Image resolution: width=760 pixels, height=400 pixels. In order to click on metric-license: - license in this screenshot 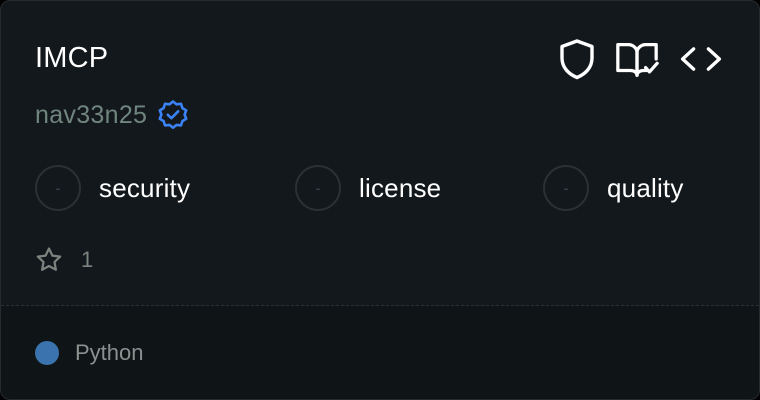, I will do `click(368, 188)`.